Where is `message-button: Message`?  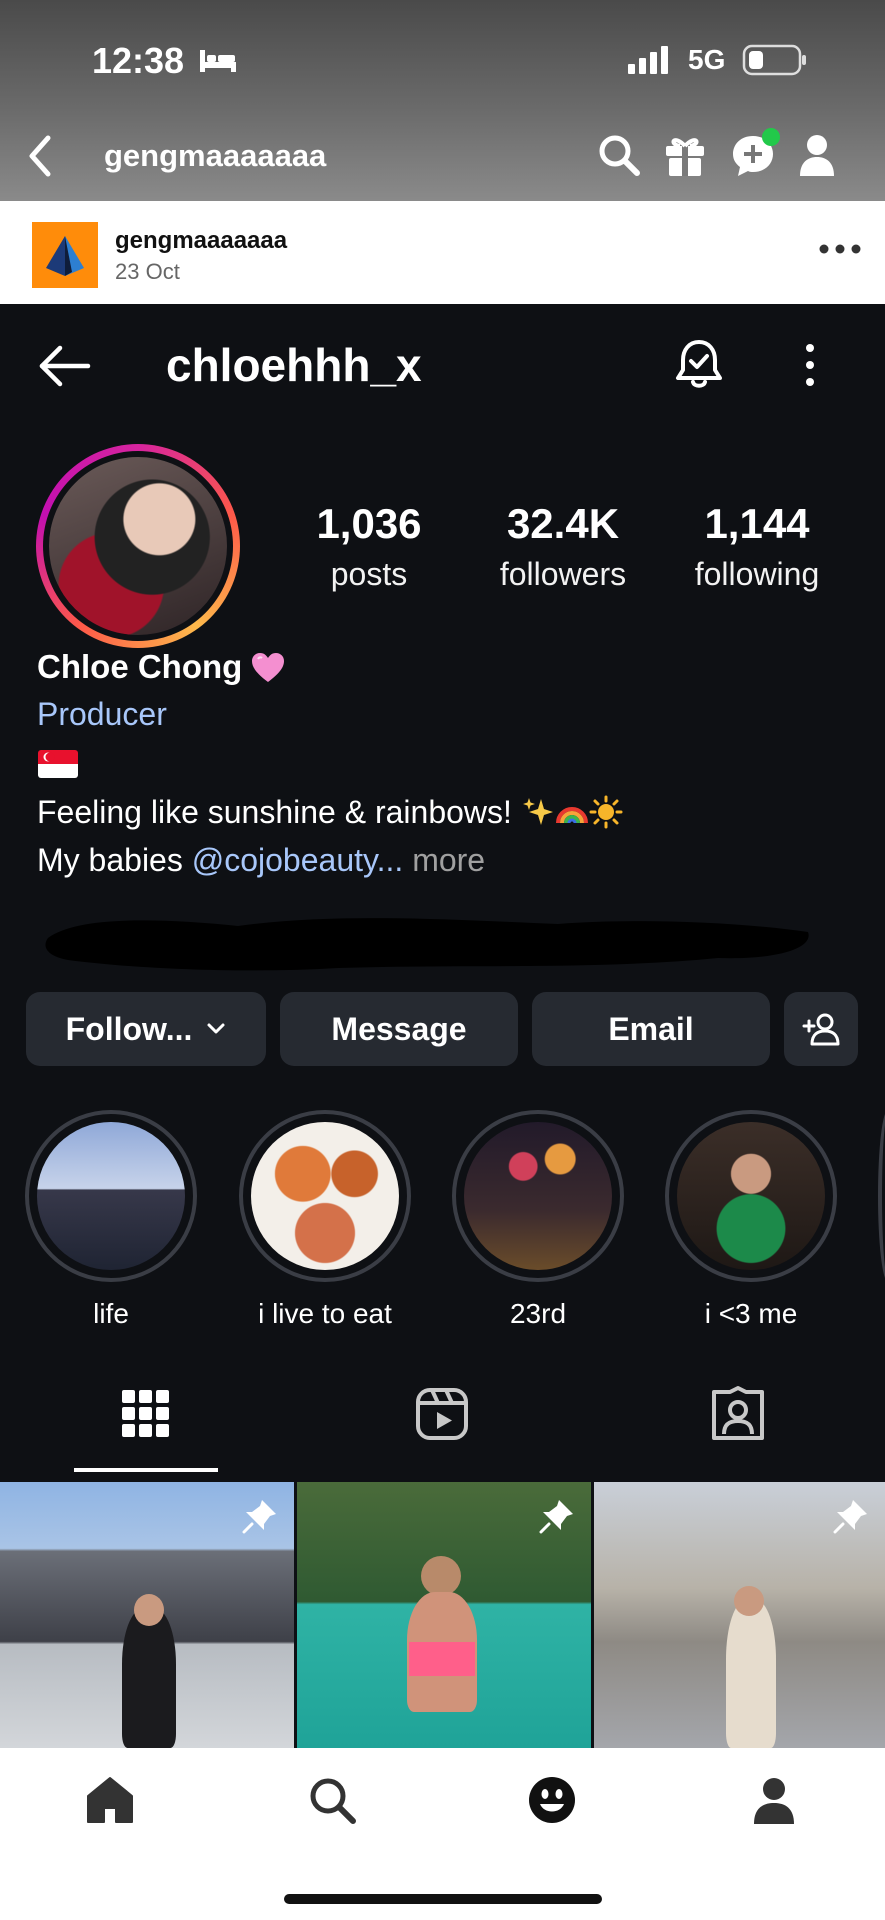
message-button: Message is located at coordinates (399, 1029).